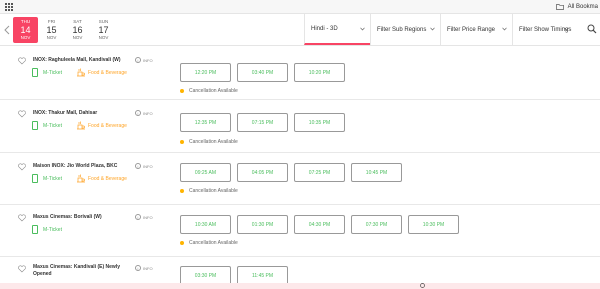 This screenshot has height=289, width=600. I want to click on showtime-button: 10:45 PM, so click(376, 172).